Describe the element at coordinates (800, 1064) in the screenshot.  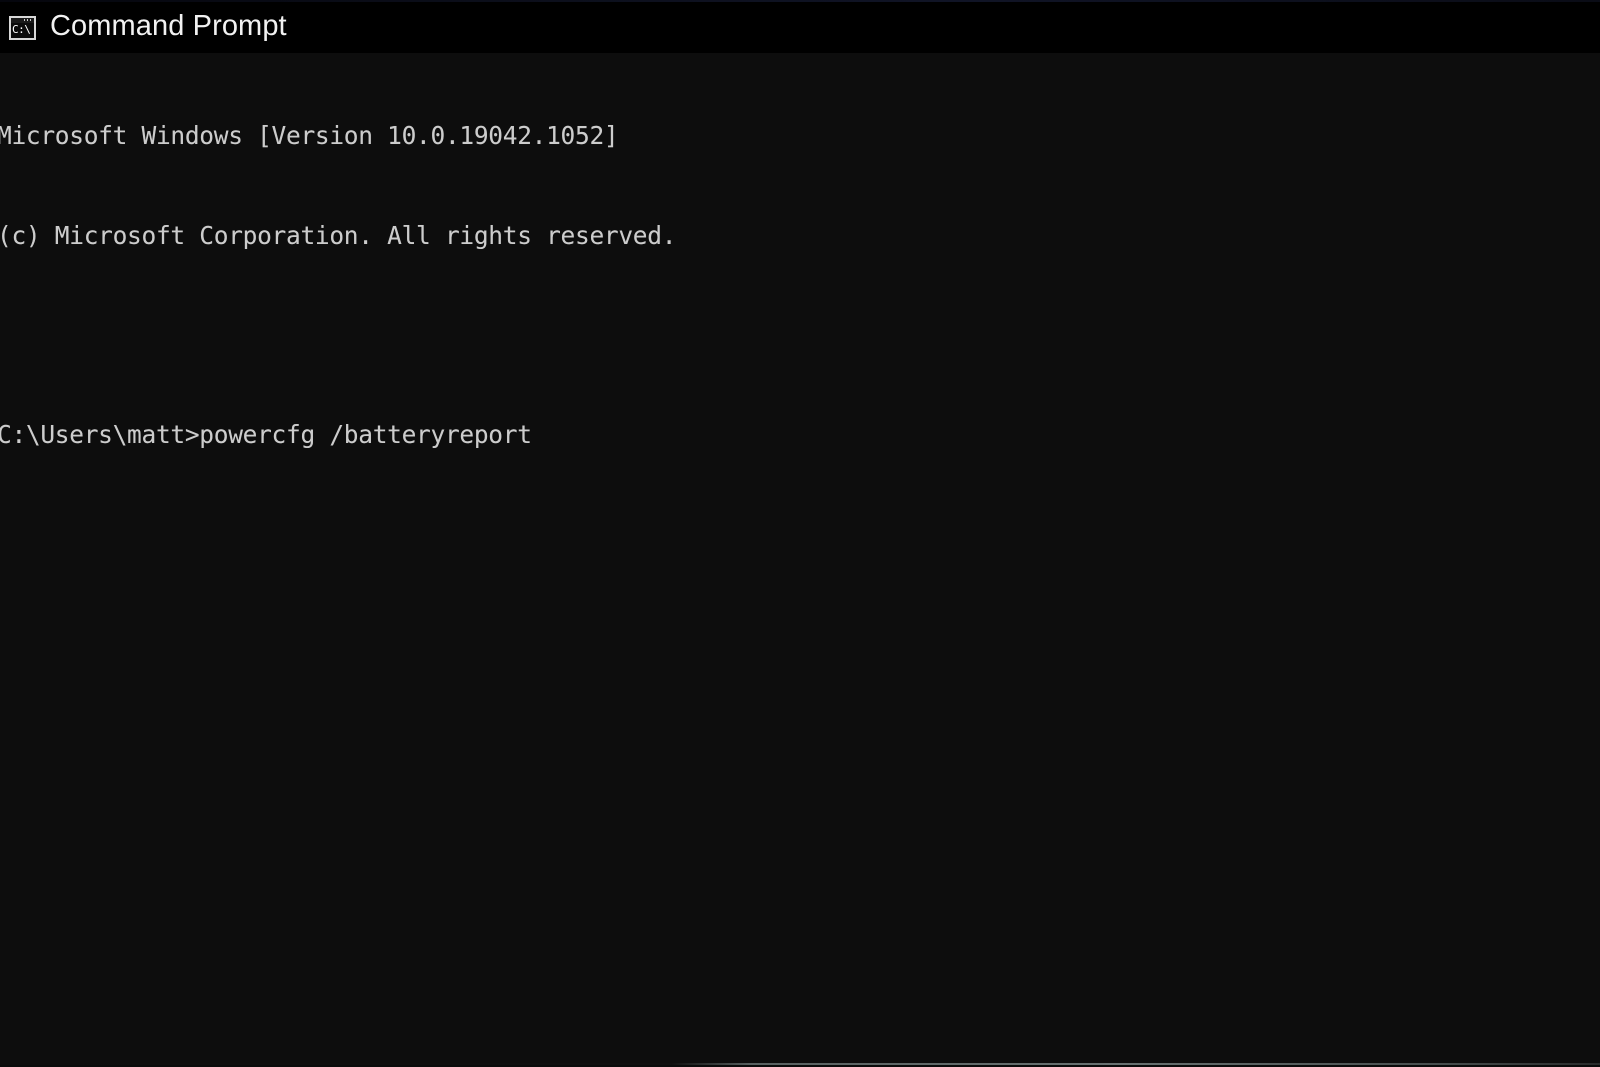
I see `window-bottom-edge` at that location.